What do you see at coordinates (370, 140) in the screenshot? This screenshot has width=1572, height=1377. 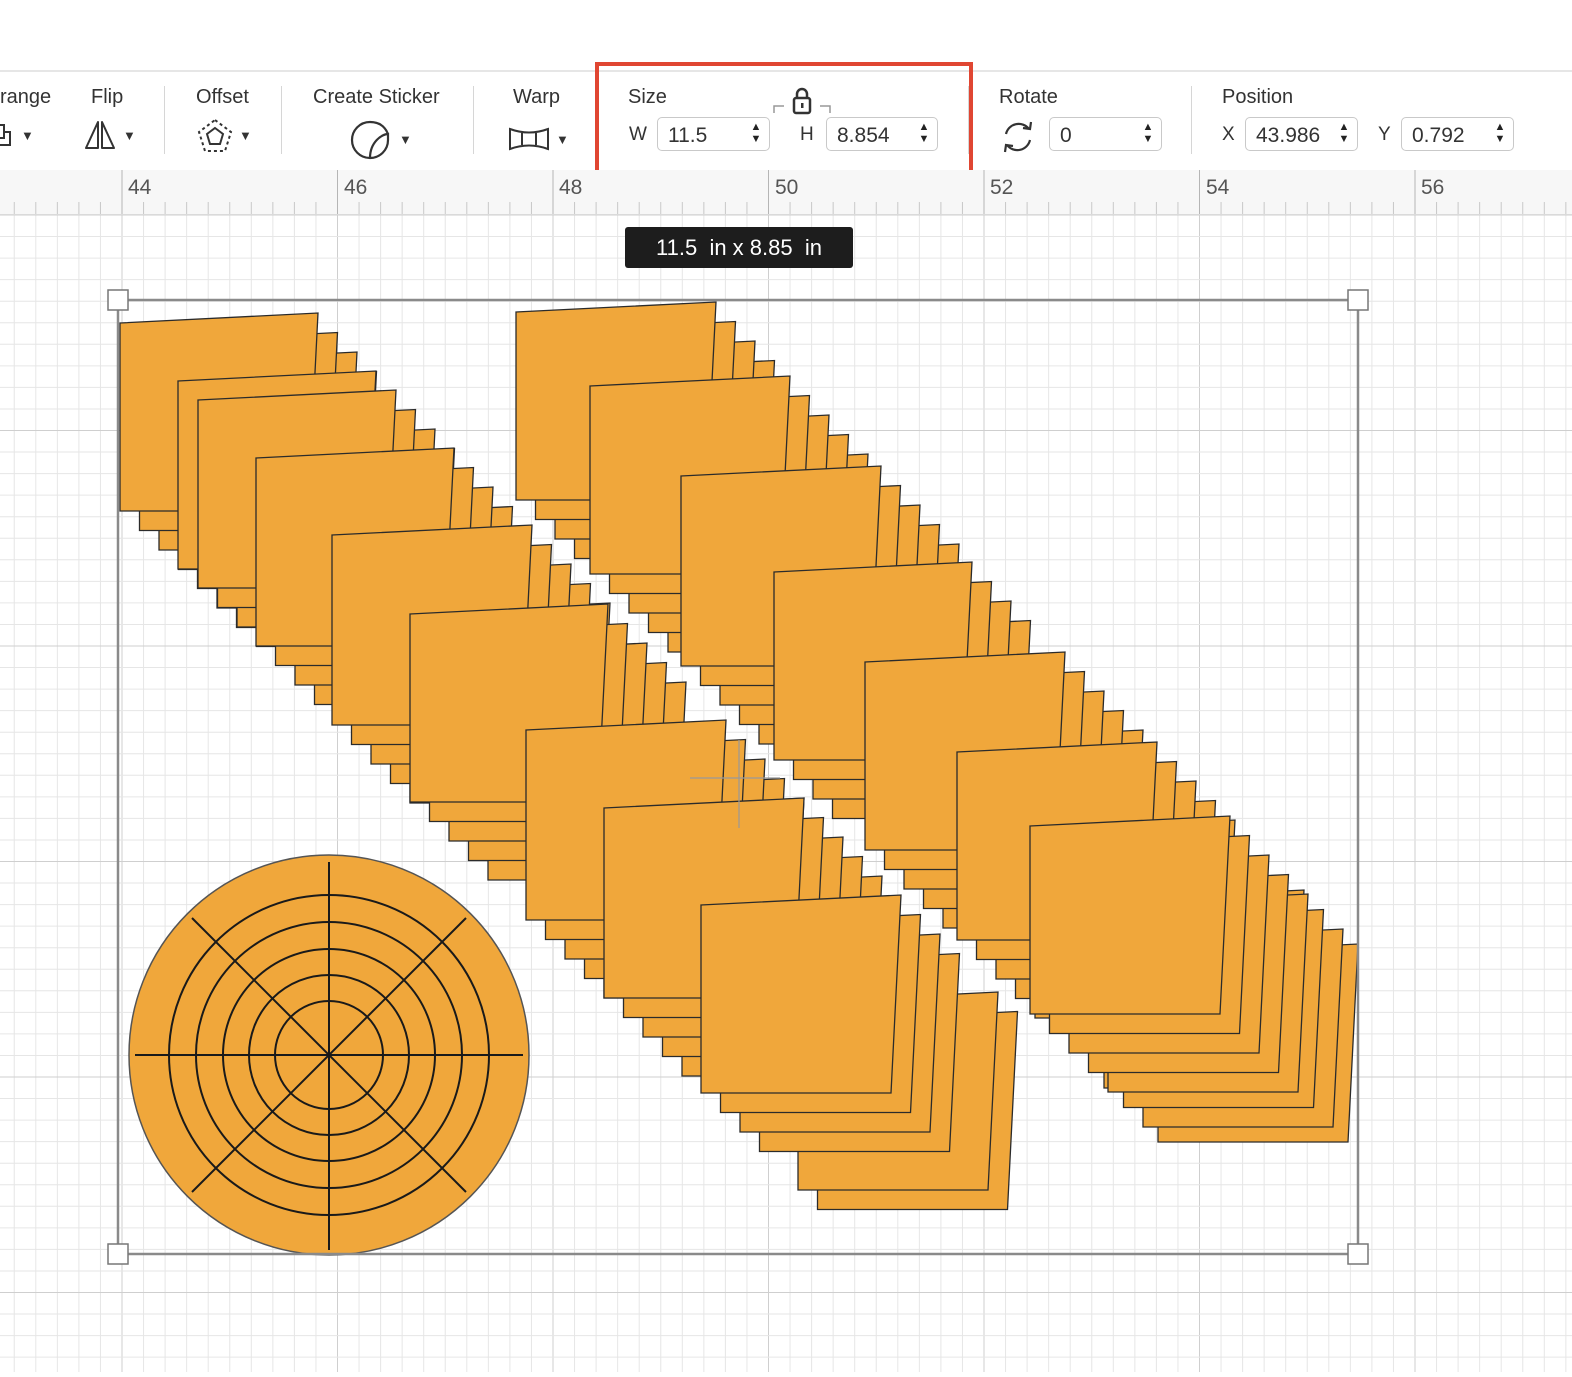 I see `create-sticker-icon` at bounding box center [370, 140].